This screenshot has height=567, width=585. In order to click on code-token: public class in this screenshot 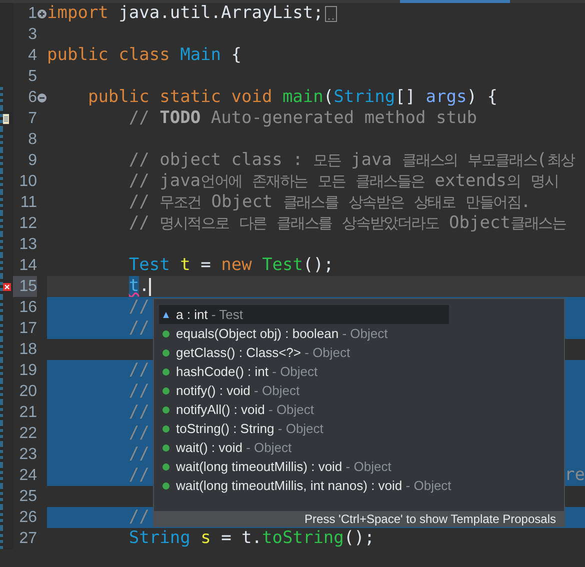, I will do `click(108, 55)`.